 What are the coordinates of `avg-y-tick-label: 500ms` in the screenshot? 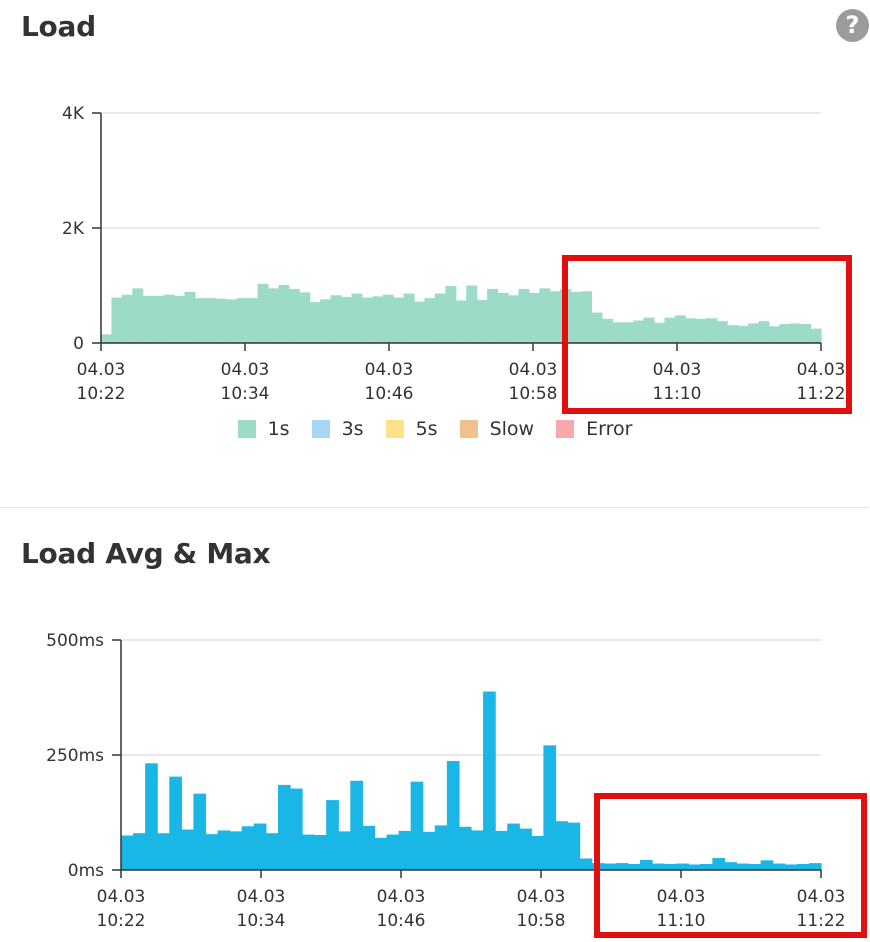 It's located at (75, 641).